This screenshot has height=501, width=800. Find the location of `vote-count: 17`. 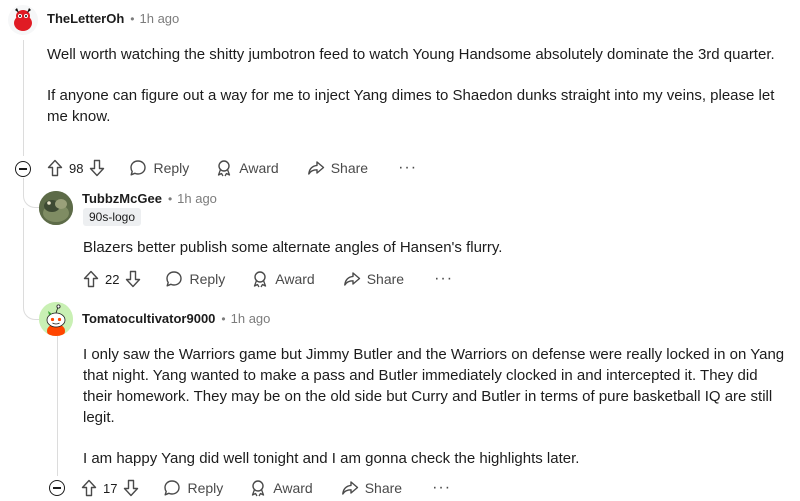

vote-count: 17 is located at coordinates (110, 488).